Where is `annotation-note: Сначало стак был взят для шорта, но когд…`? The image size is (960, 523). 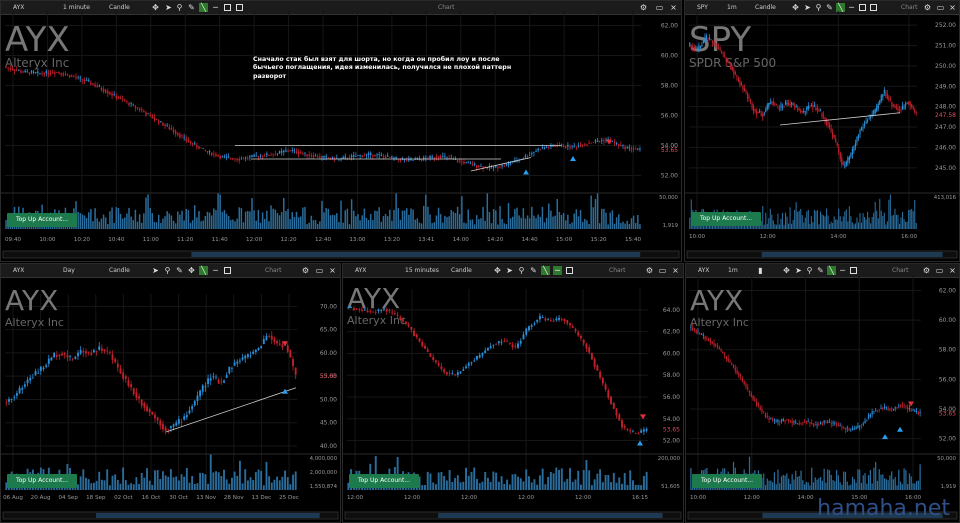
annotation-note: Сначало стак был взят для шорта, но когд… is located at coordinates (383, 68).